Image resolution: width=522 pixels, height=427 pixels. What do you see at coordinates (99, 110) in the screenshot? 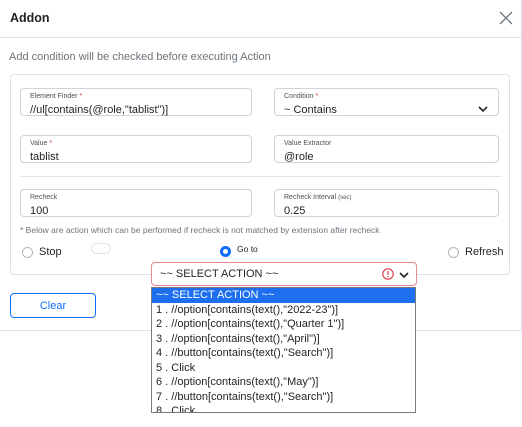
I see `element-finder-value: //ul[contains(@role,"tablist")]` at bounding box center [99, 110].